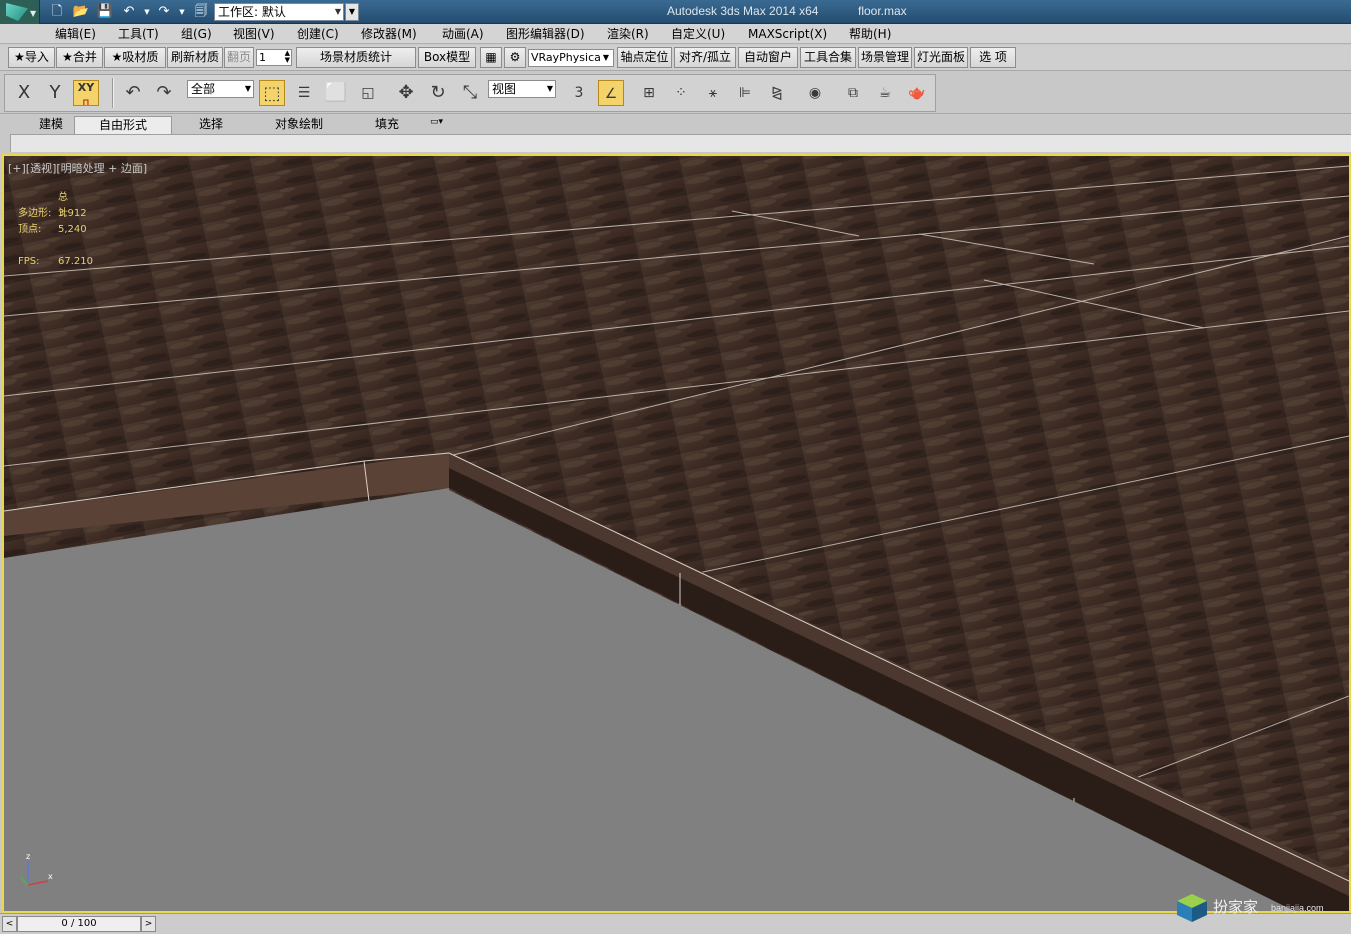 Image resolution: width=1351 pixels, height=934 pixels. Describe the element at coordinates (743, 11) in the screenshot. I see `app-title: Autodesk 3ds Max 2014 x64` at that location.